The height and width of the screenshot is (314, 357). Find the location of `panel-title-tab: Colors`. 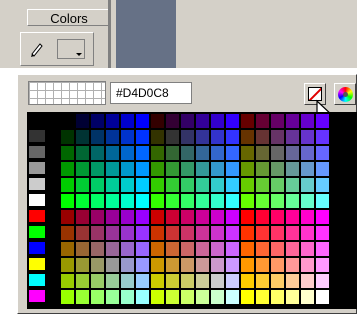

panel-title-tab: Colors is located at coordinates (69, 17).